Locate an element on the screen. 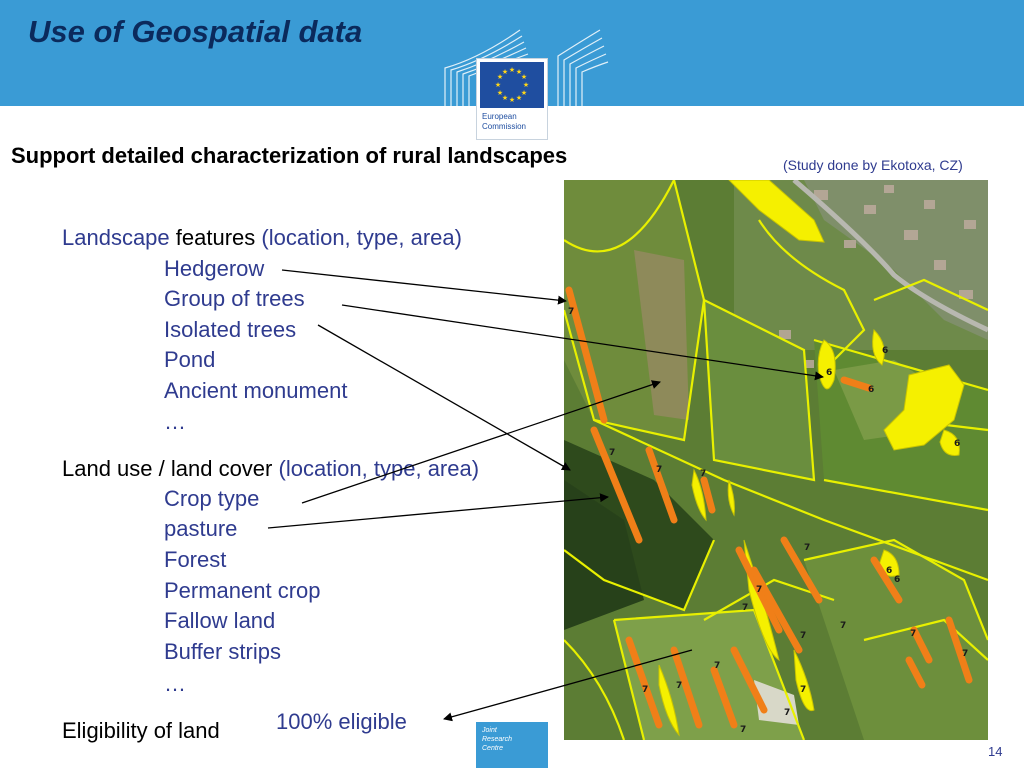 The image size is (1024, 768). landuse-item-forest: Forest is located at coordinates (195, 559).